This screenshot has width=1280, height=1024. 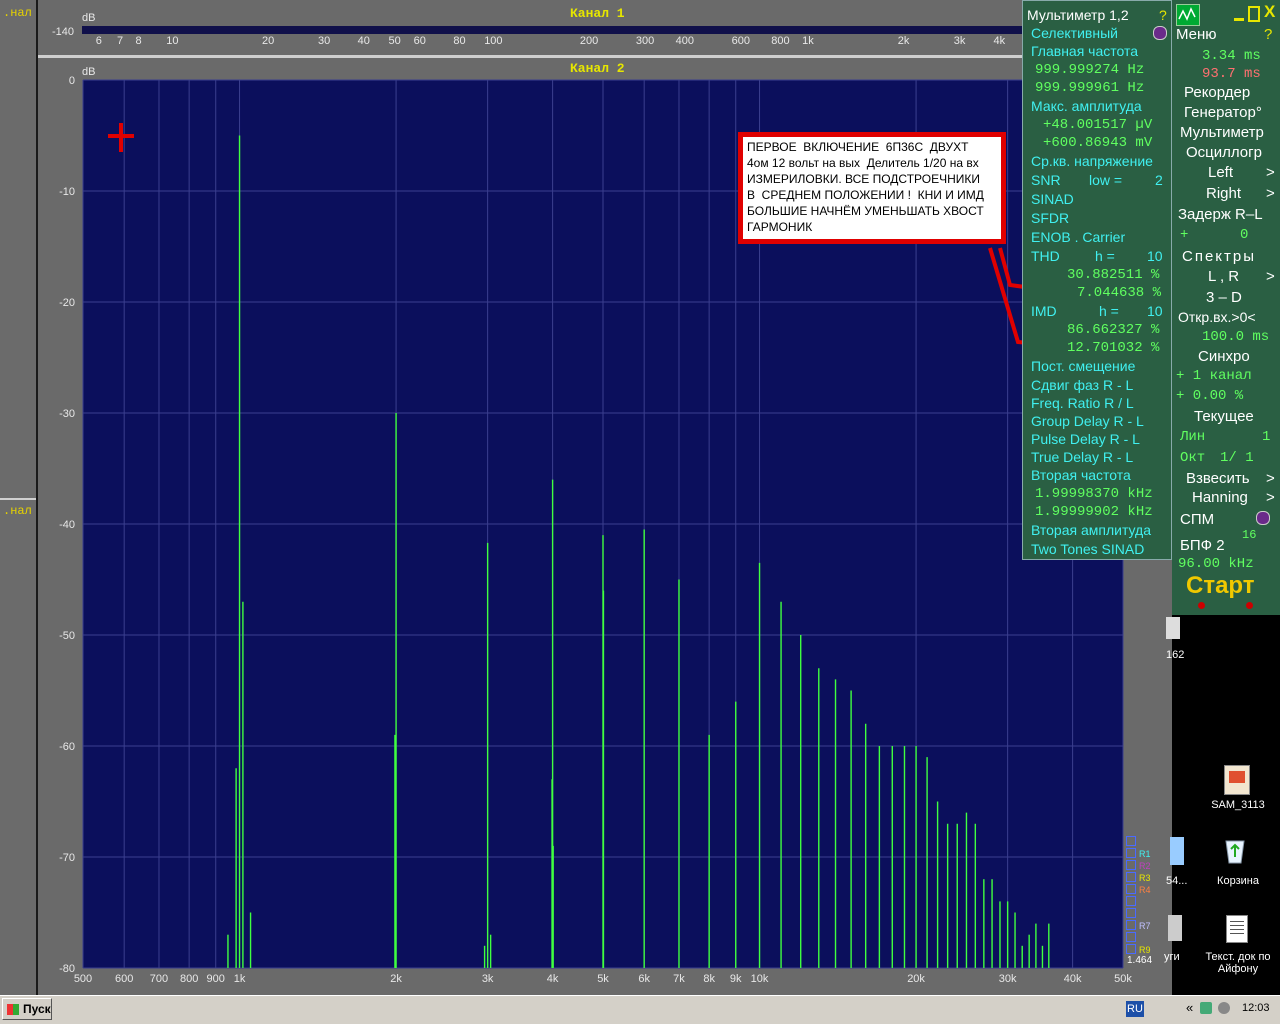 What do you see at coordinates (1173, 628) in the screenshot?
I see `desktop-file-icon` at bounding box center [1173, 628].